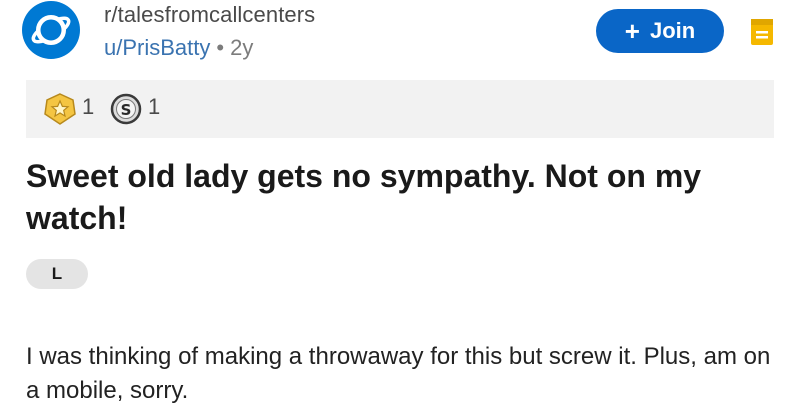 This screenshot has width=800, height=420. Describe the element at coordinates (672, 30) in the screenshot. I see `join-label: Join` at that location.